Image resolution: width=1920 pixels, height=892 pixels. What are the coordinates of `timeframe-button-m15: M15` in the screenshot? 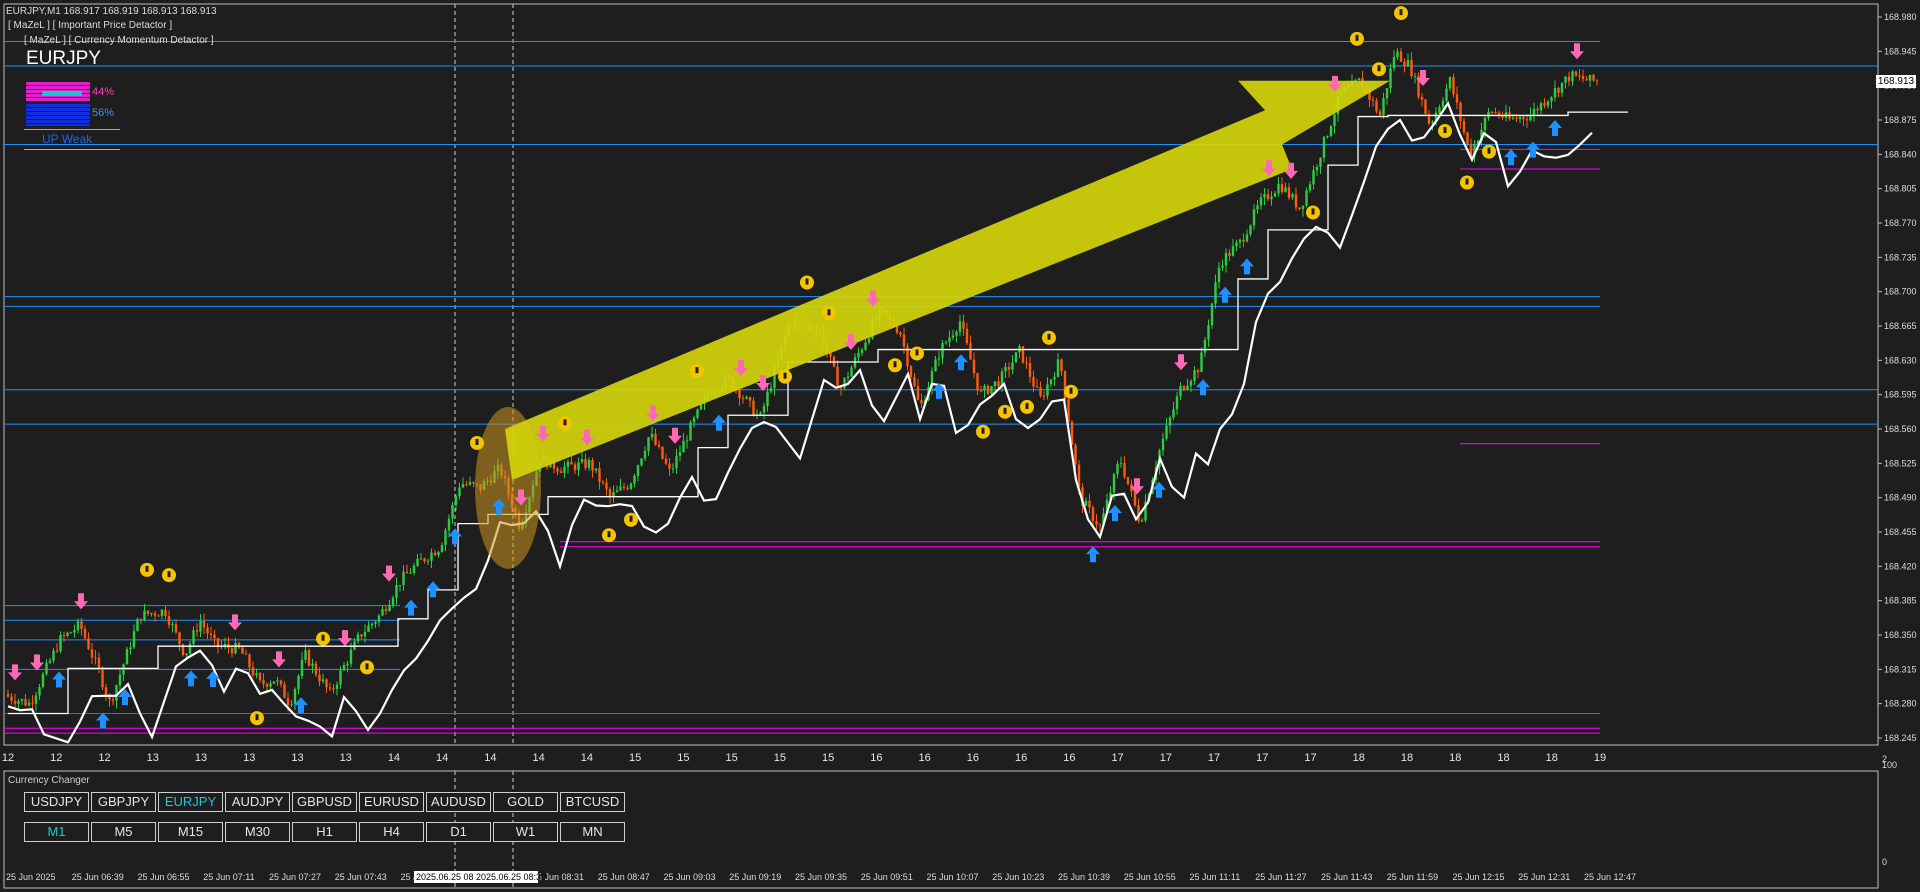 It's located at (190, 832).